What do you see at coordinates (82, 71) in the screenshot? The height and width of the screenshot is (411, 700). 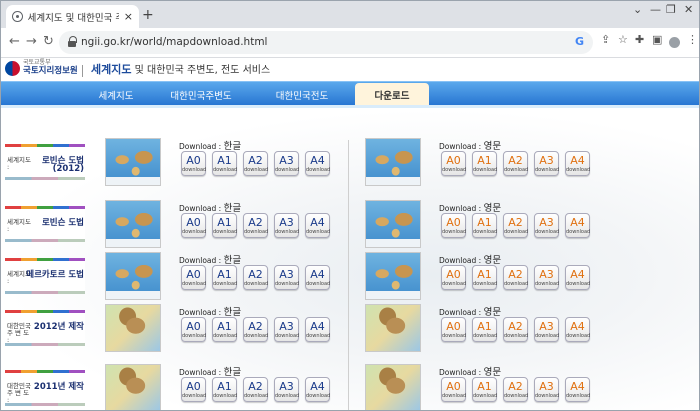 I see `header-divider` at bounding box center [82, 71].